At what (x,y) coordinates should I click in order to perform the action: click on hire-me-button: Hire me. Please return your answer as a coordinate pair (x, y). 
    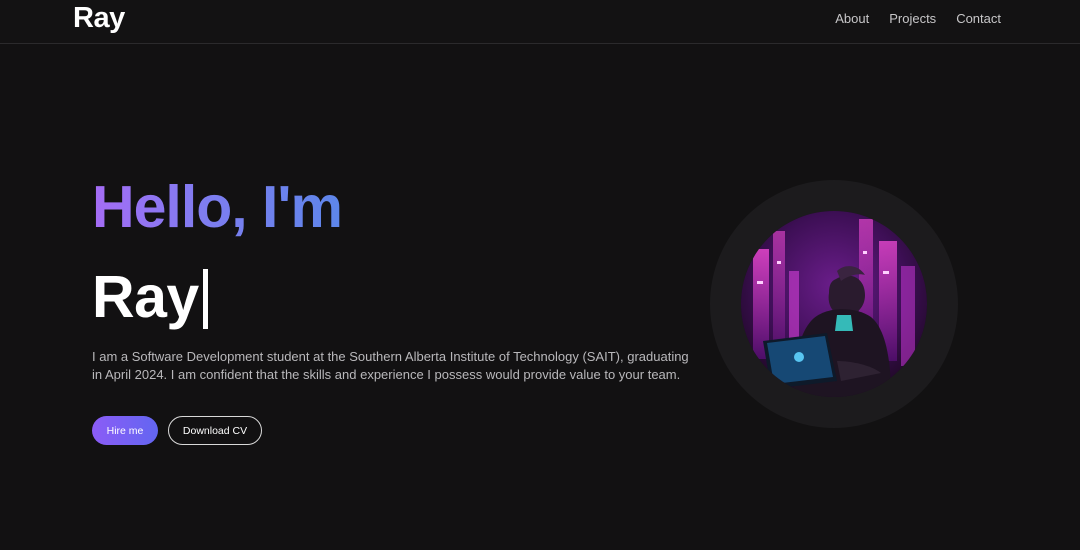
    Looking at the image, I should click on (125, 430).